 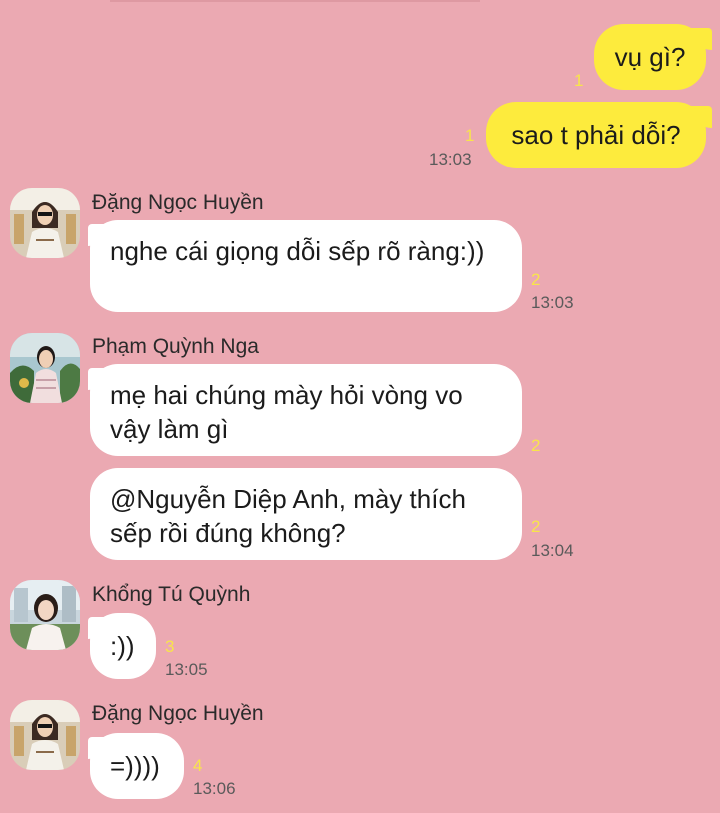 I want to click on sender-name: Phạm Quỳnh Nga, so click(x=175, y=346).